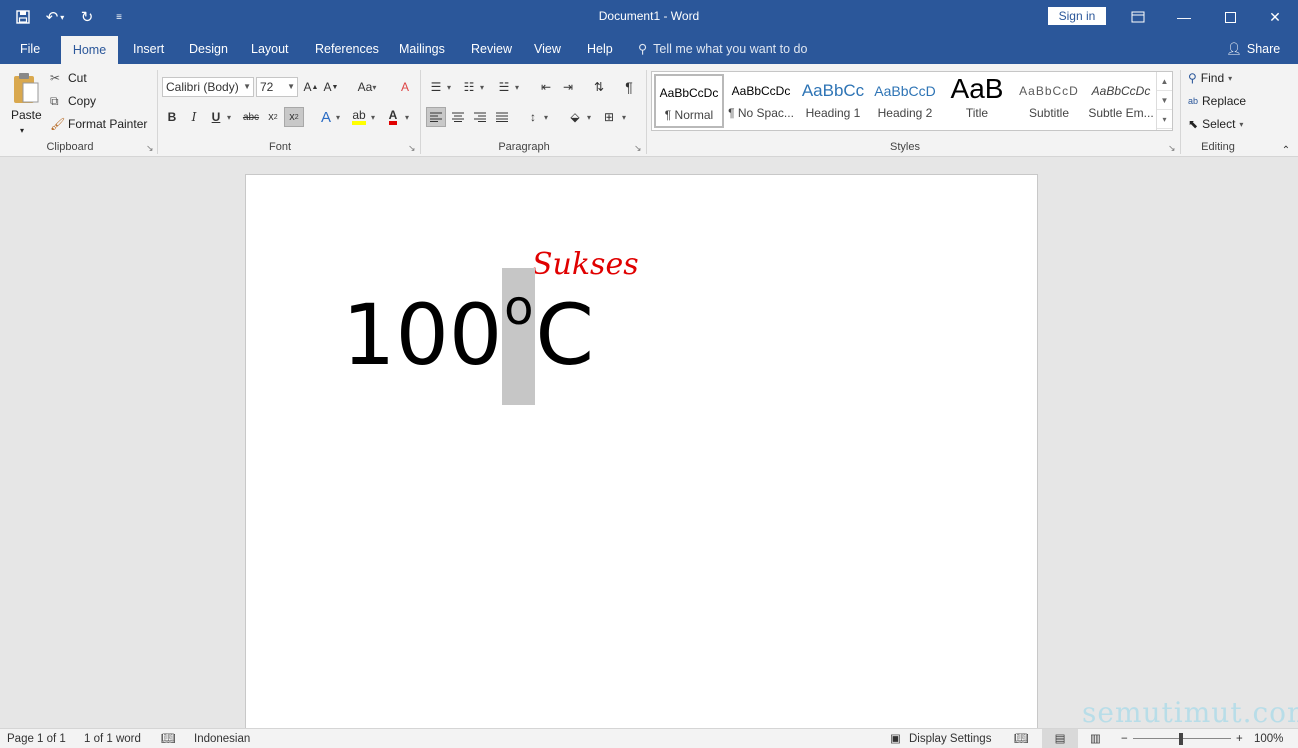 This screenshot has width=1298, height=748. I want to click on bullets-icon: ☰, so click(436, 87).